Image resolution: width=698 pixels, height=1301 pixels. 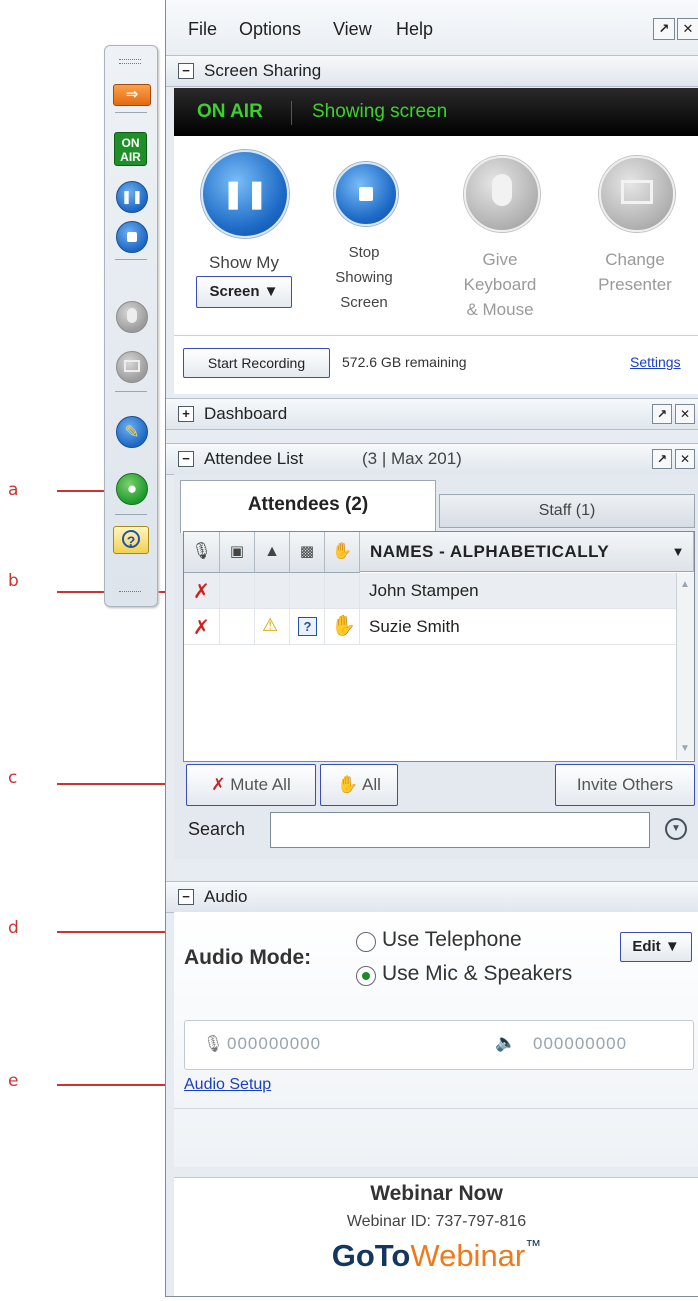 I want to click on on-air-badge: ON AIR, so click(x=130, y=149).